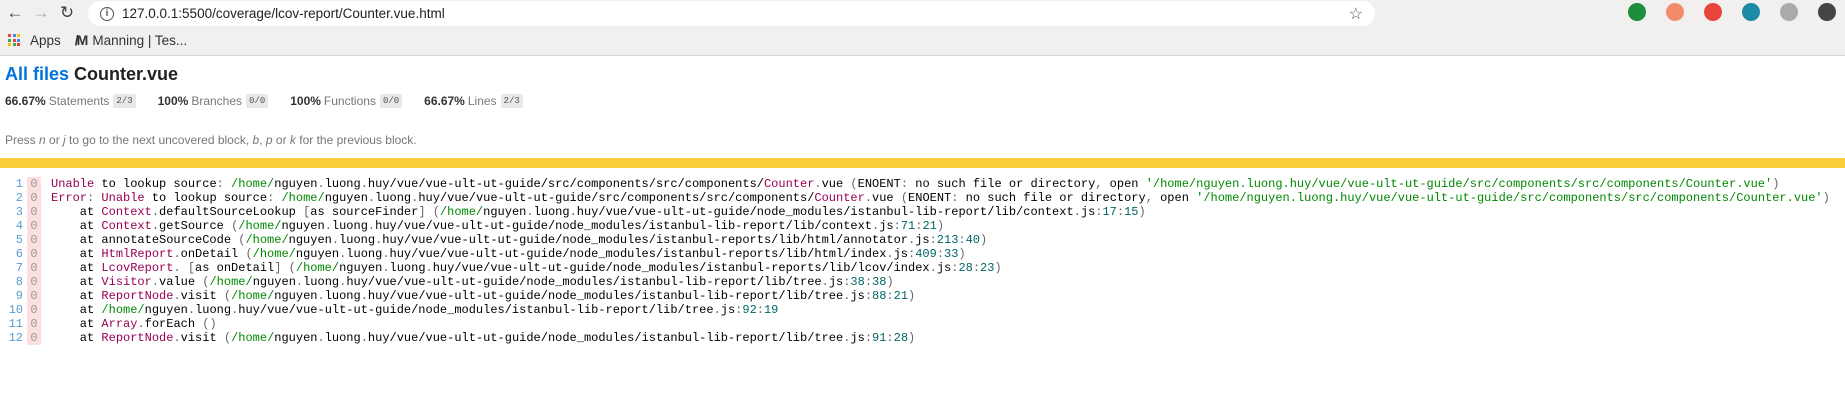 This screenshot has width=1845, height=415. I want to click on reload-button: ↻, so click(67, 13).